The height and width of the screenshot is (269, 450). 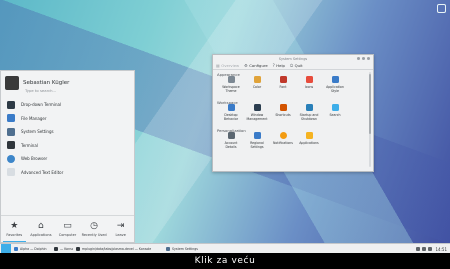 What do you see at coordinates (11, 158) in the screenshot?
I see `globe-icon` at bounding box center [11, 158].